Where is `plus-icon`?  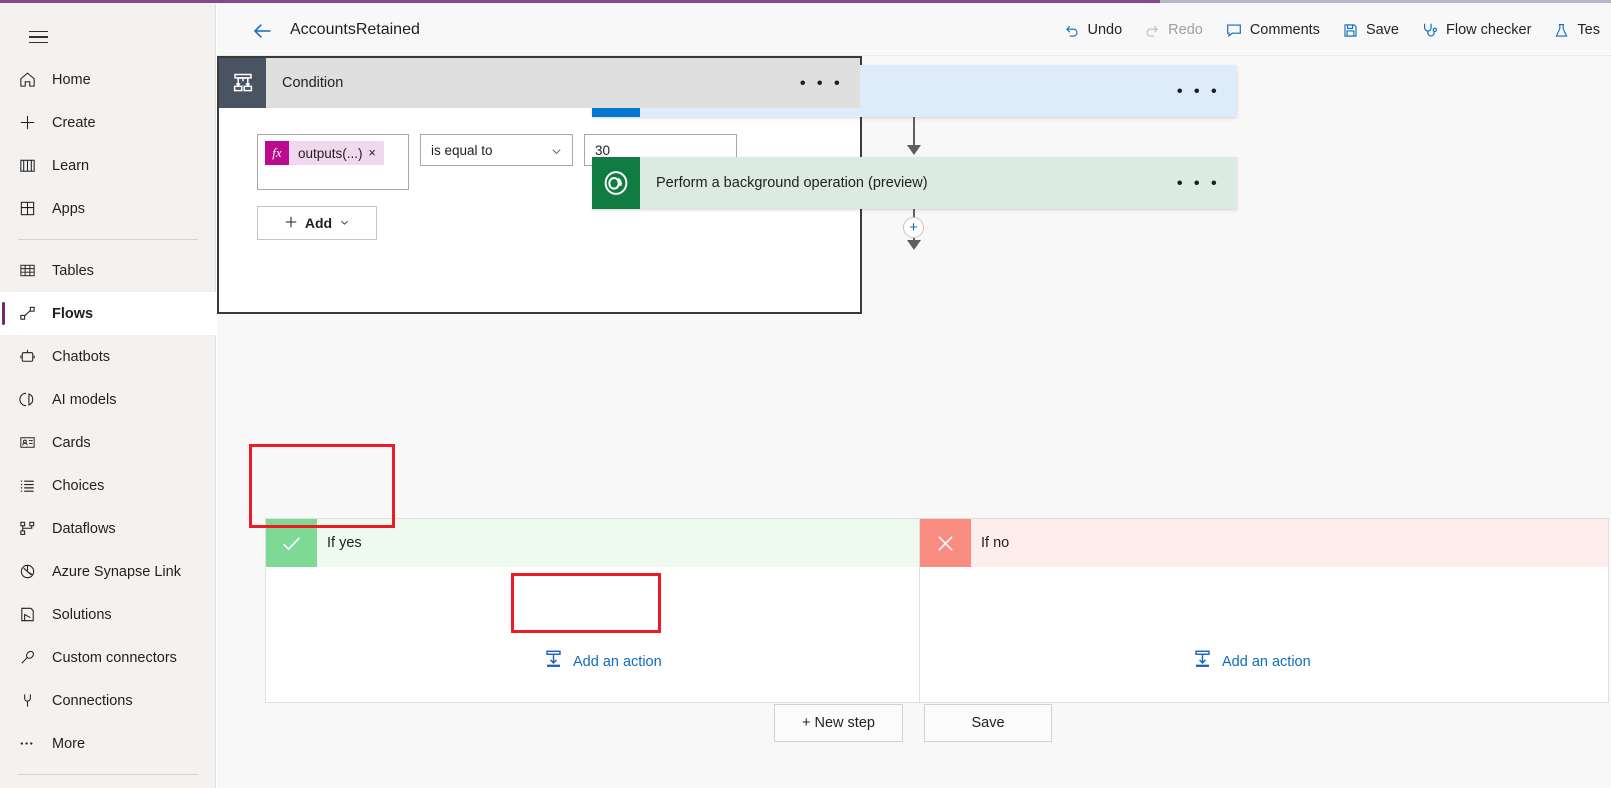 plus-icon is located at coordinates (32, 123).